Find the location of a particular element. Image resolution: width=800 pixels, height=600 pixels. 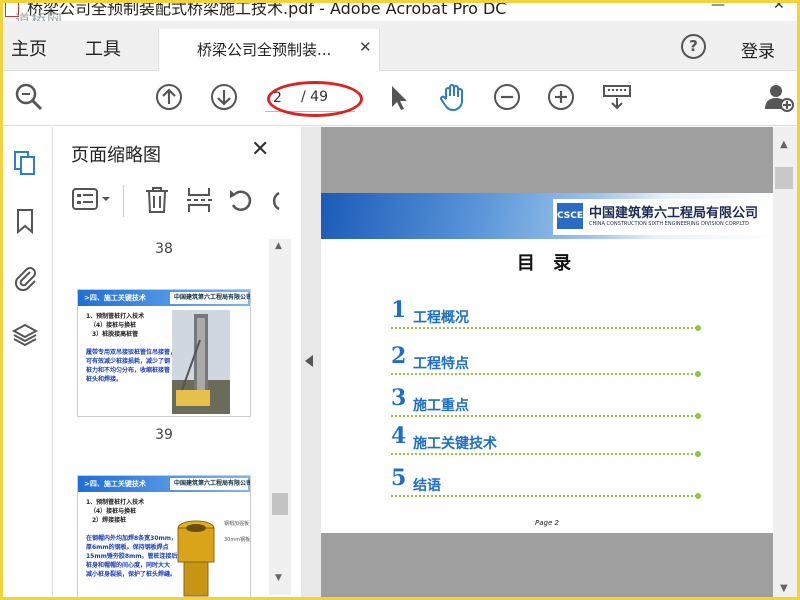

thumbnail-text: 可有效减少桩接损耗，减少了钢 is located at coordinates (128, 361).